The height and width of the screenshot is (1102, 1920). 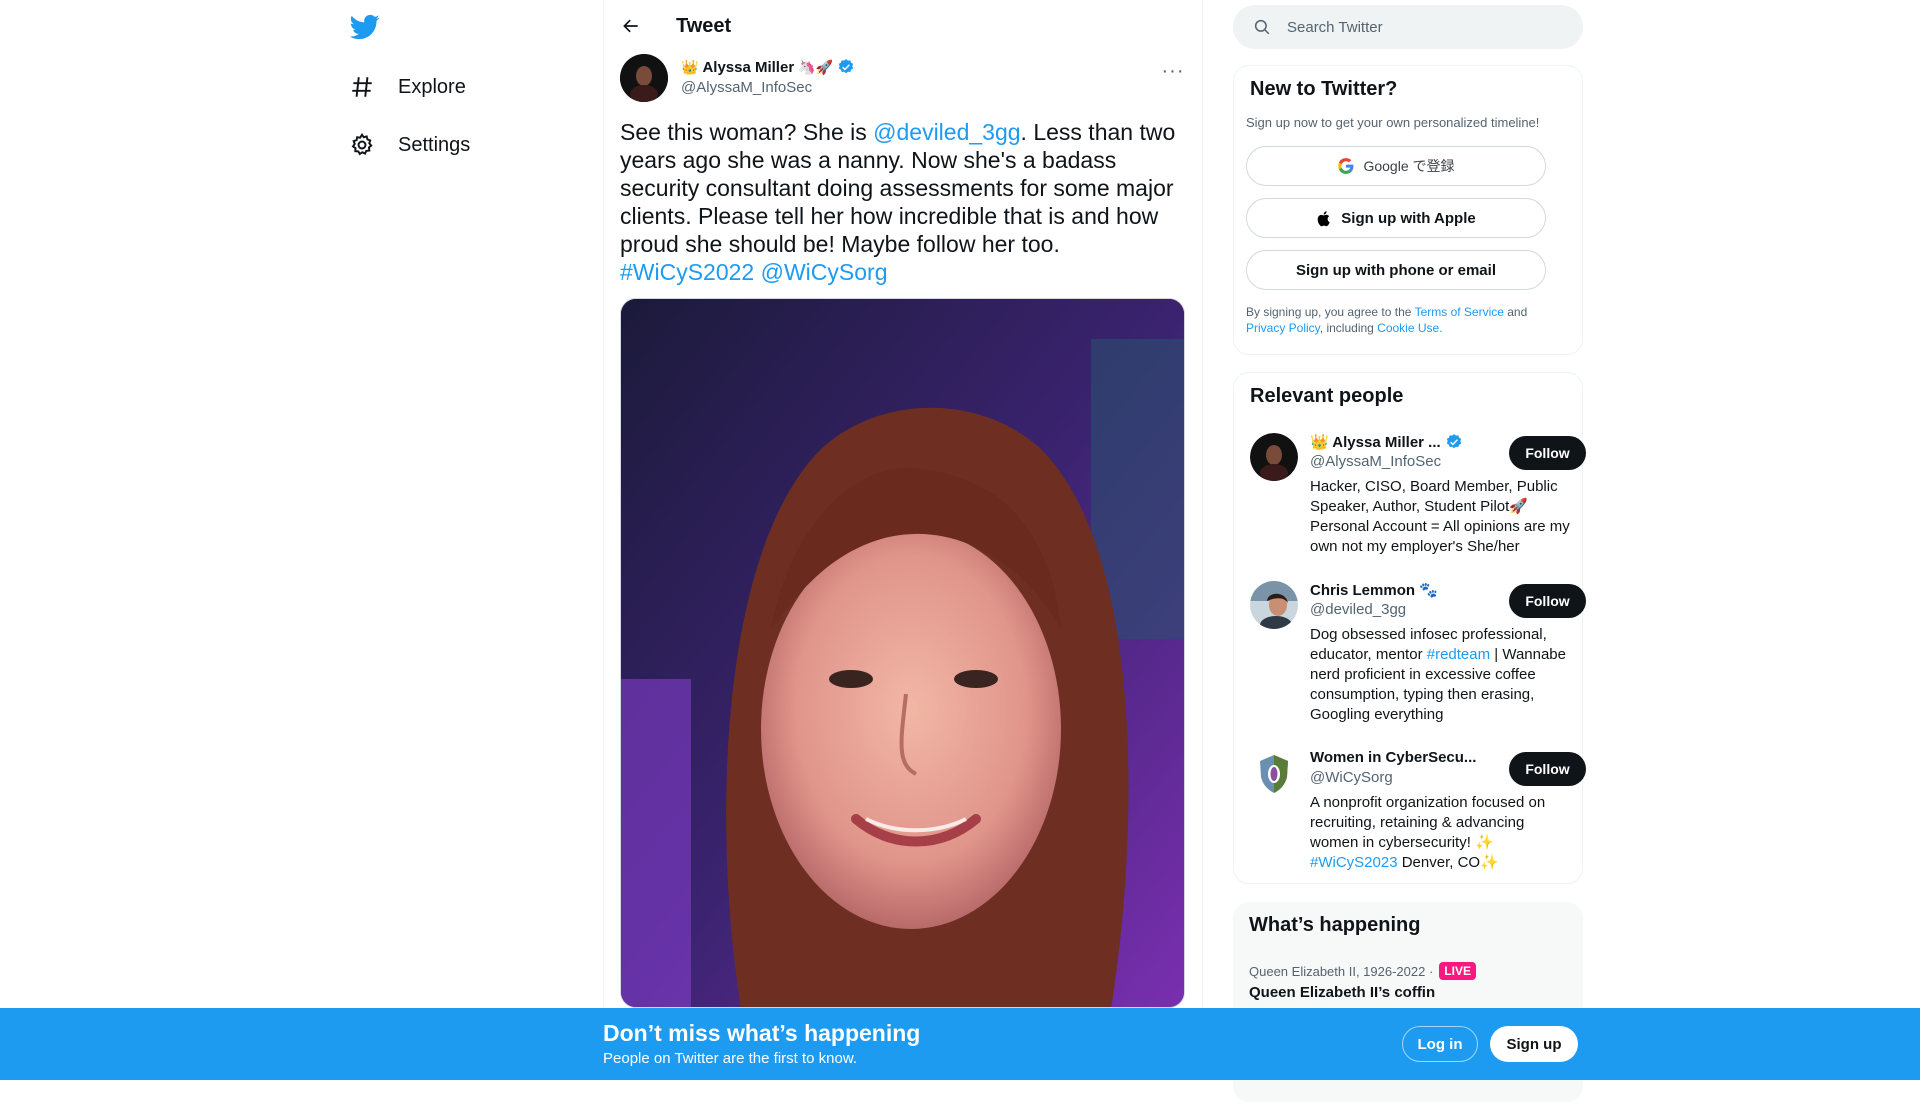 What do you see at coordinates (1354, 862) in the screenshot?
I see `hashtag-link: #WiCyS2023` at bounding box center [1354, 862].